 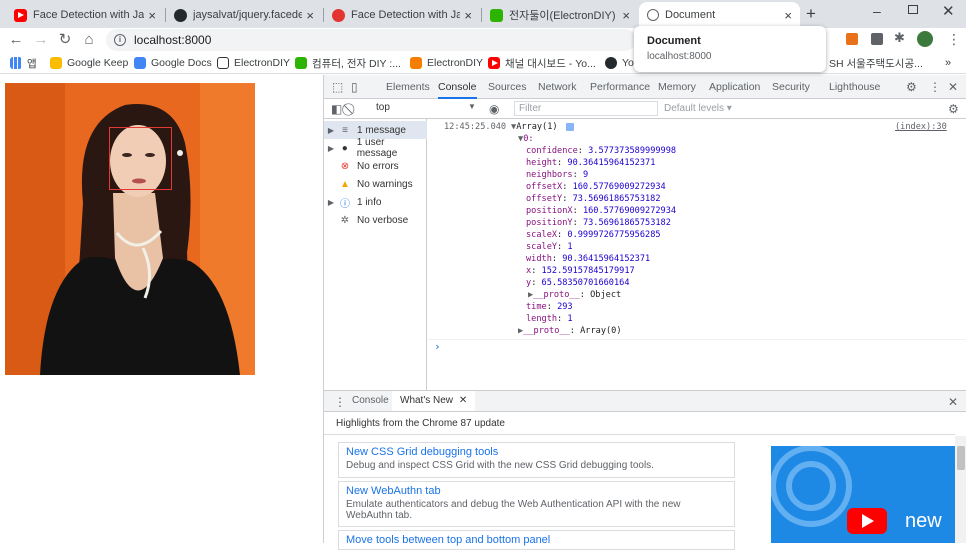 I want to click on more-bookmarks-icon: », so click(x=948, y=63).